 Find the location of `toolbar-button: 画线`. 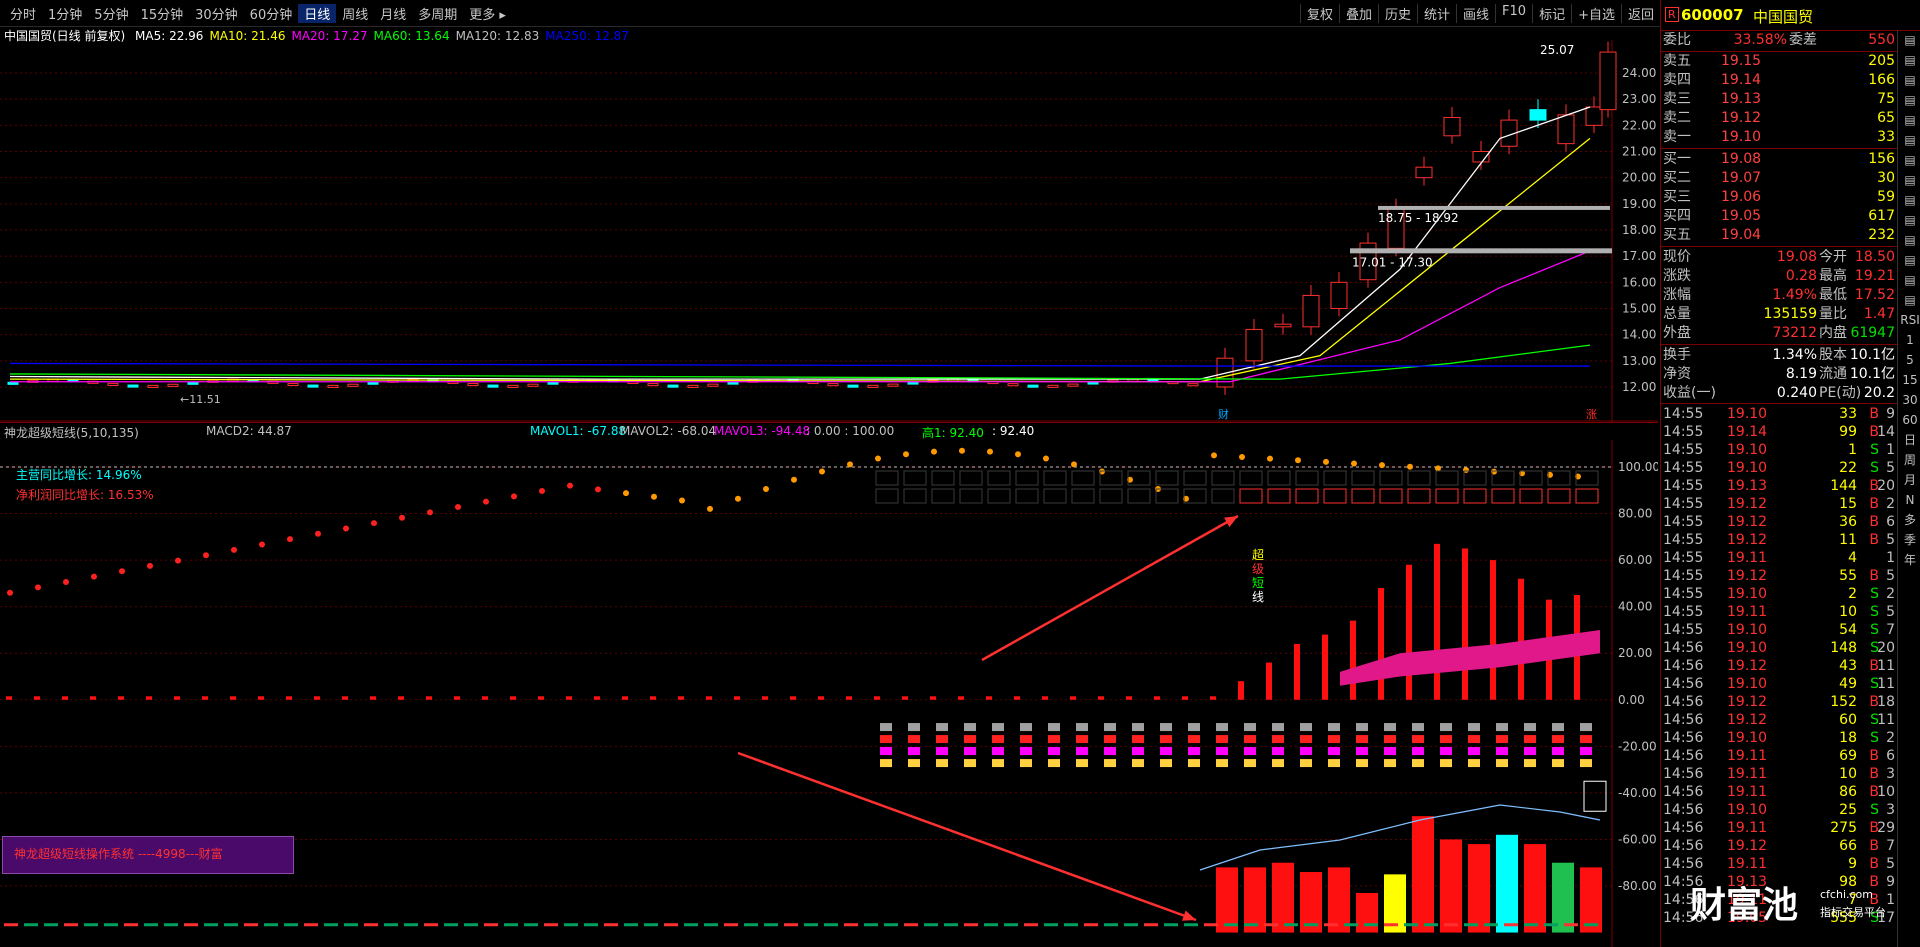

toolbar-button: 画线 is located at coordinates (1475, 13).